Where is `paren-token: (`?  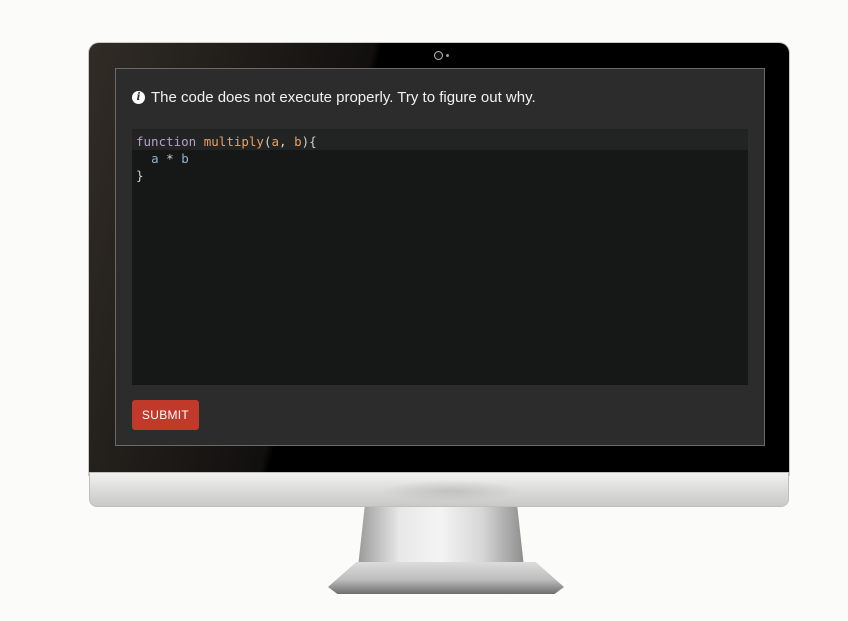
paren-token: ( is located at coordinates (267, 141).